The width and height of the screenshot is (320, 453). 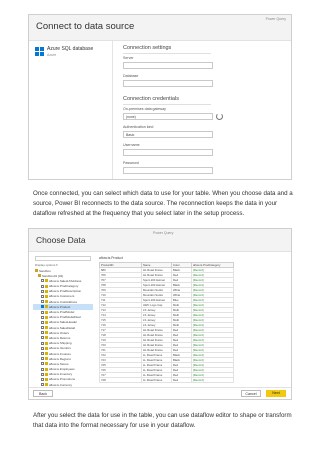 What do you see at coordinates (53, 275) in the screenshot?
I see `navigator-item-label: Sandbox01 [34]` at bounding box center [53, 275].